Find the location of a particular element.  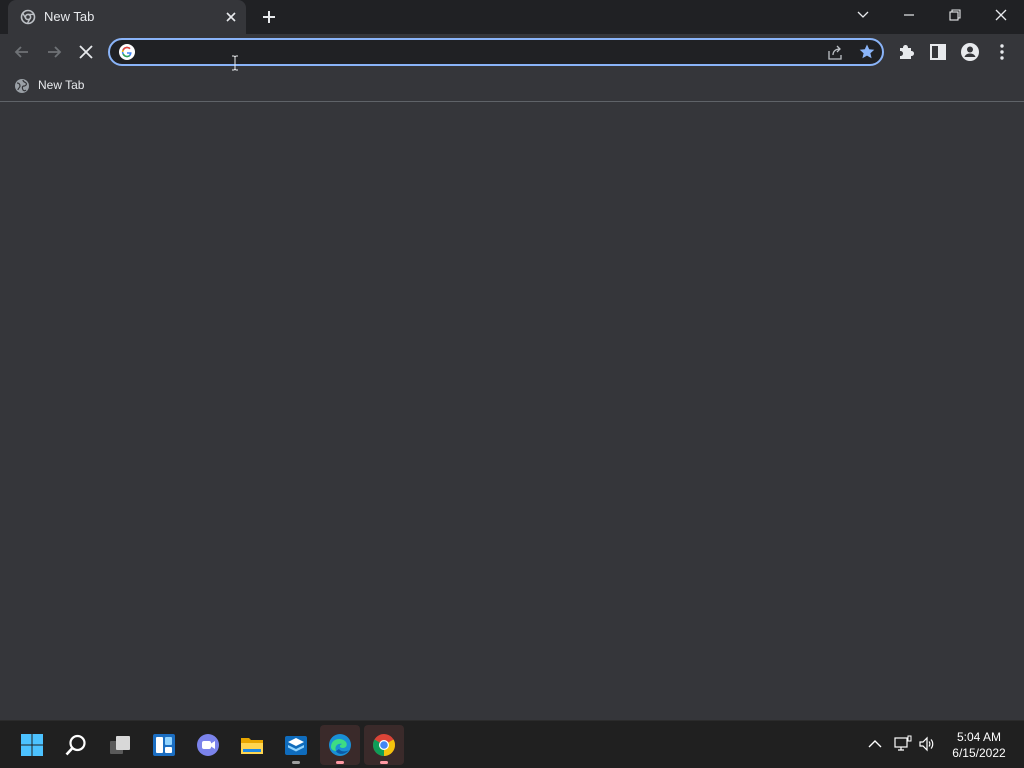

chrome-tab-icon is located at coordinates (28, 17).